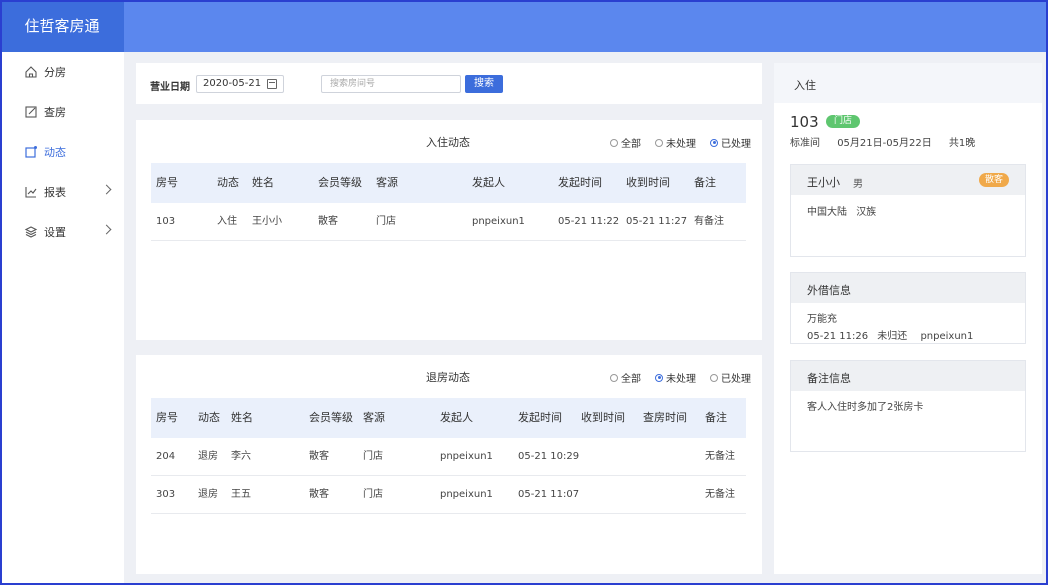 This screenshot has width=1048, height=585. Describe the element at coordinates (866, 212) in the screenshot. I see `guest-ethnicity: 汉族` at that location.